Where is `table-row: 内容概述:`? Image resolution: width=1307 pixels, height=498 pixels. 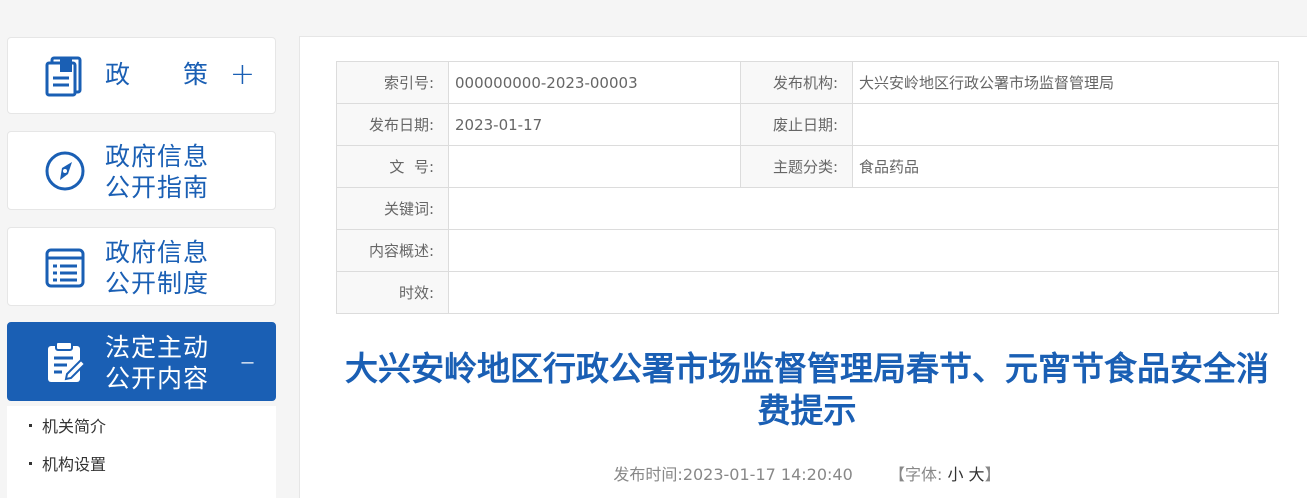
table-row: 内容概述: is located at coordinates (807, 250).